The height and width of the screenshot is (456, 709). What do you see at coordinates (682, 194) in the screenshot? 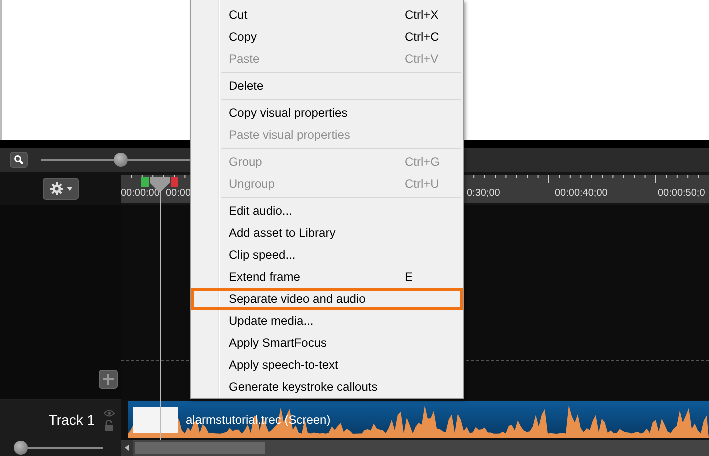
I see `time-label: 00:00:50;0` at bounding box center [682, 194].